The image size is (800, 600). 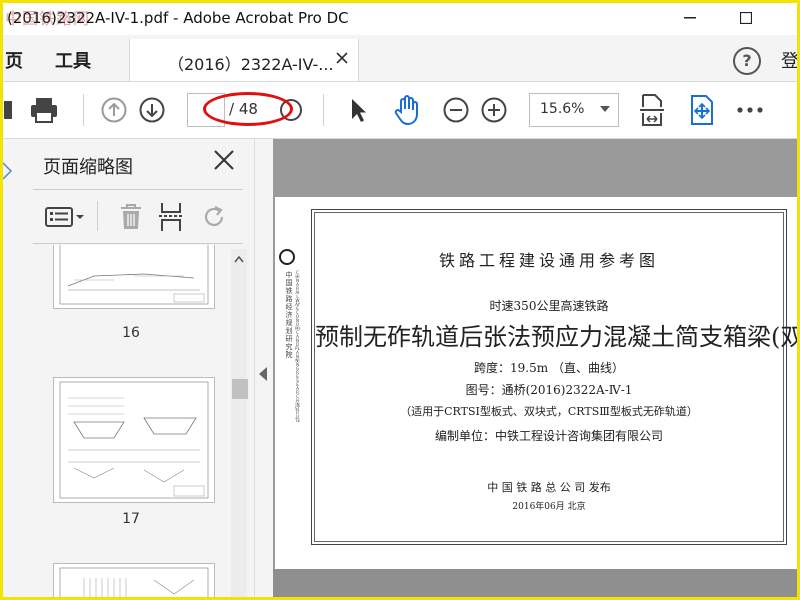 I want to click on collapse-panel-arrow, so click(x=263, y=374).